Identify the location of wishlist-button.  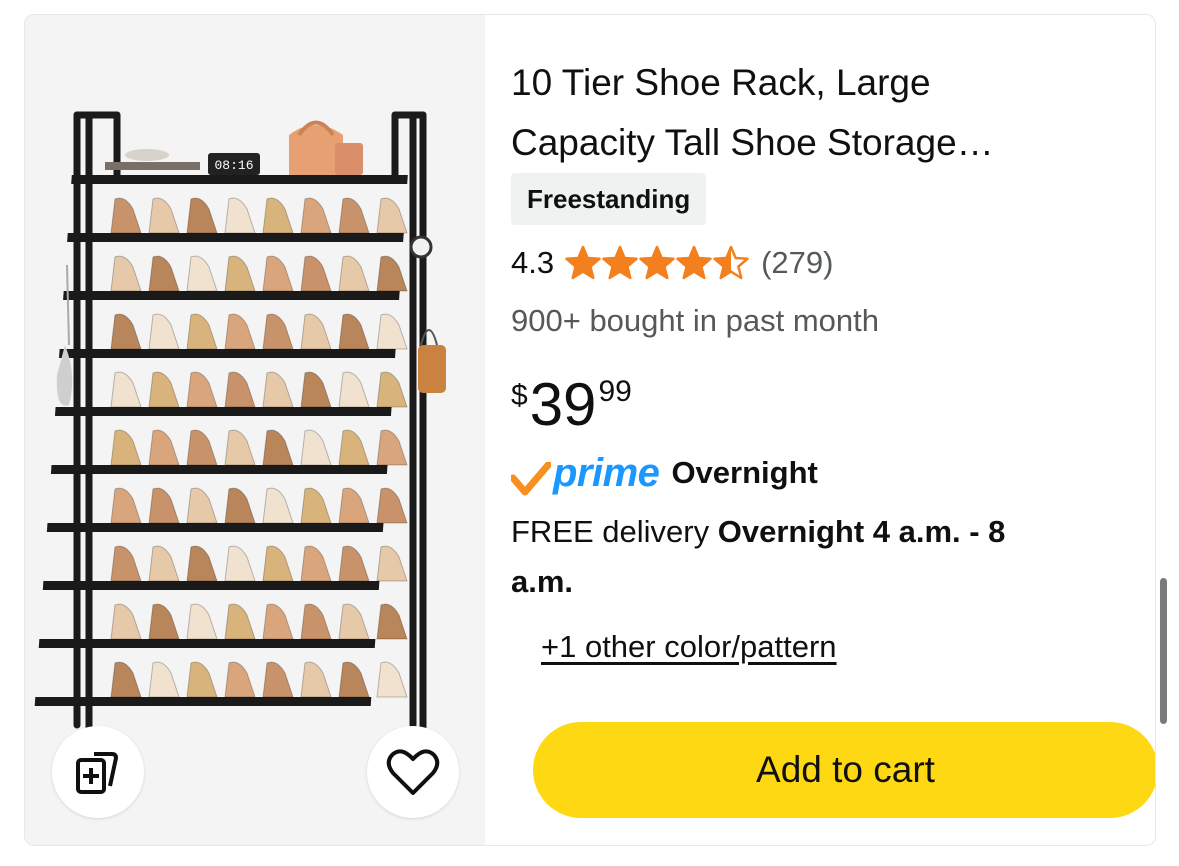
(413, 772).